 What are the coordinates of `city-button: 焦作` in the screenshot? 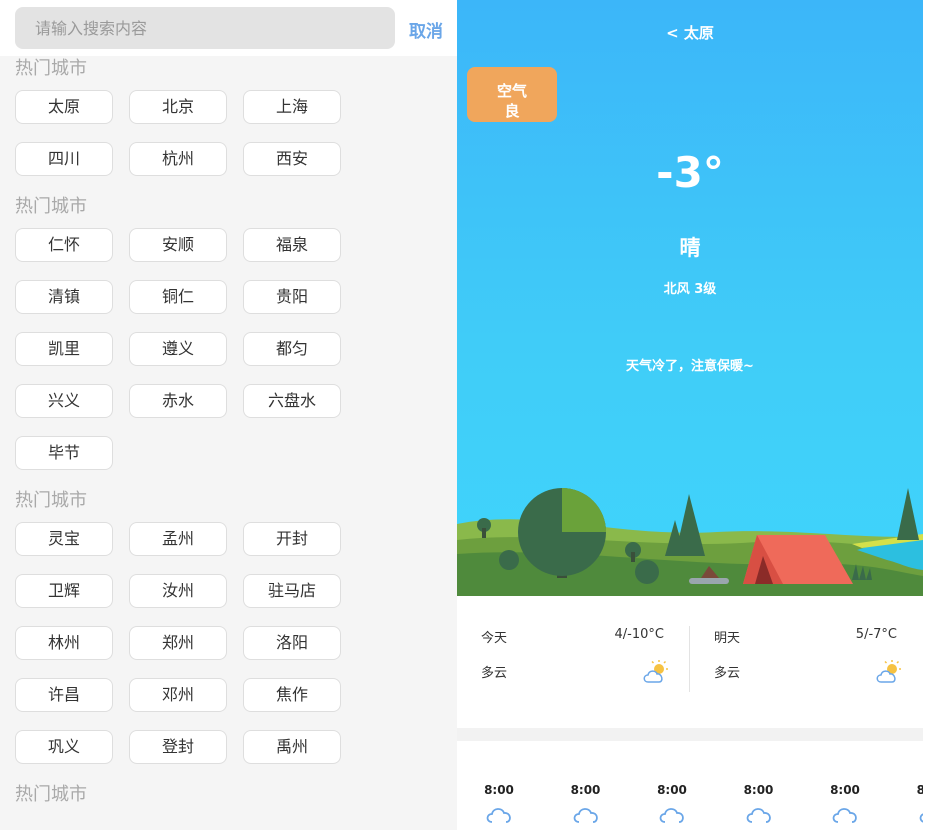 It's located at (292, 695).